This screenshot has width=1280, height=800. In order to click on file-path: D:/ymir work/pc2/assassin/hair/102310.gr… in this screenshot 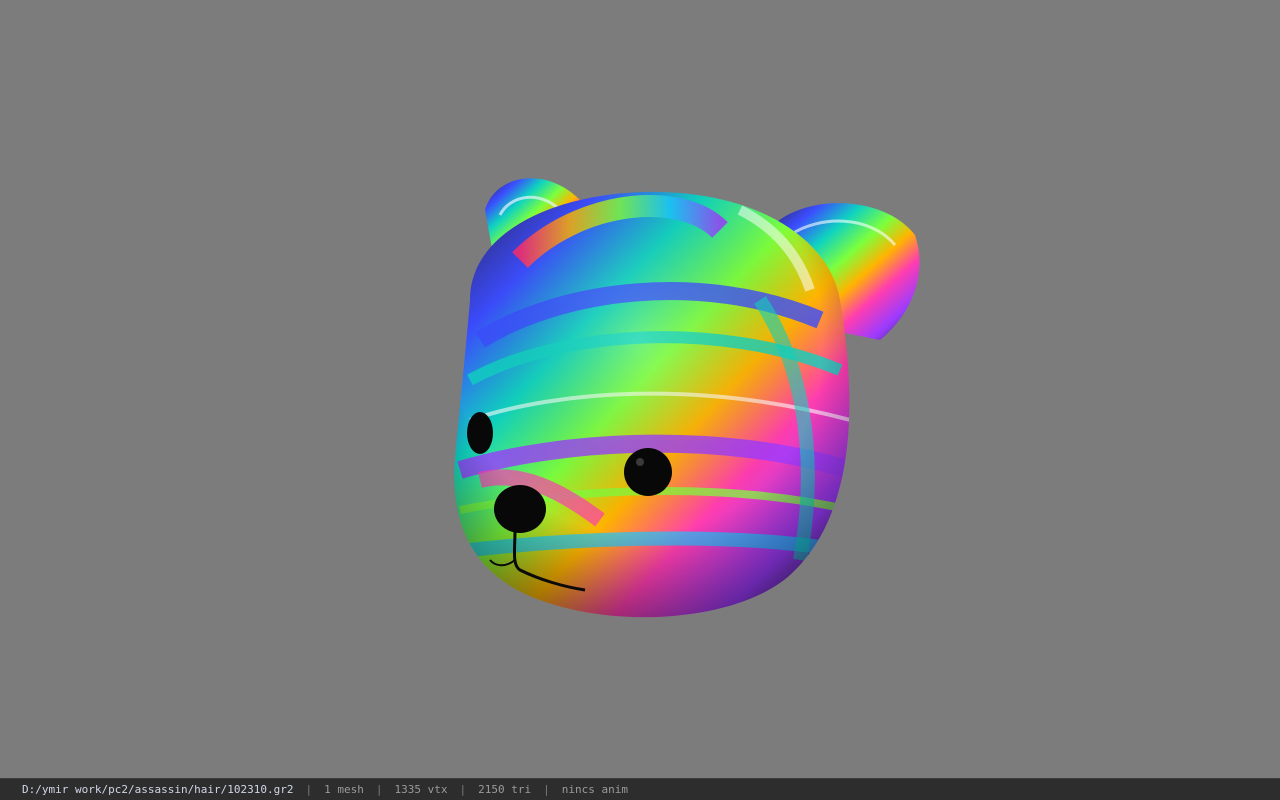, I will do `click(158, 789)`.